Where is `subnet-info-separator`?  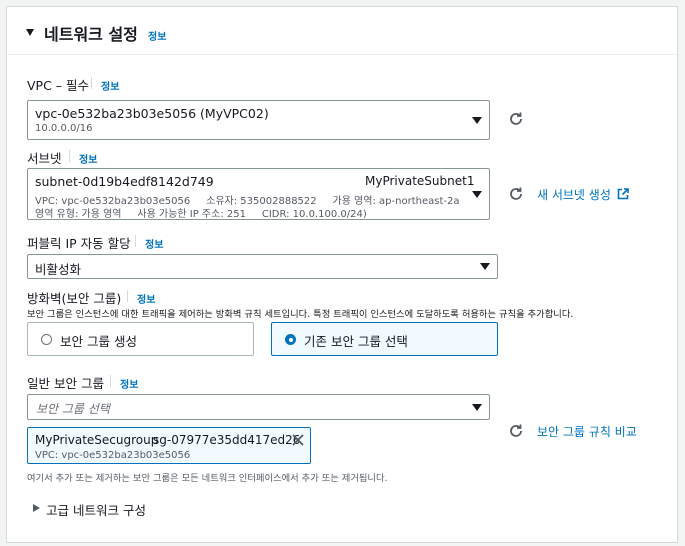 subnet-info-separator is located at coordinates (69, 156).